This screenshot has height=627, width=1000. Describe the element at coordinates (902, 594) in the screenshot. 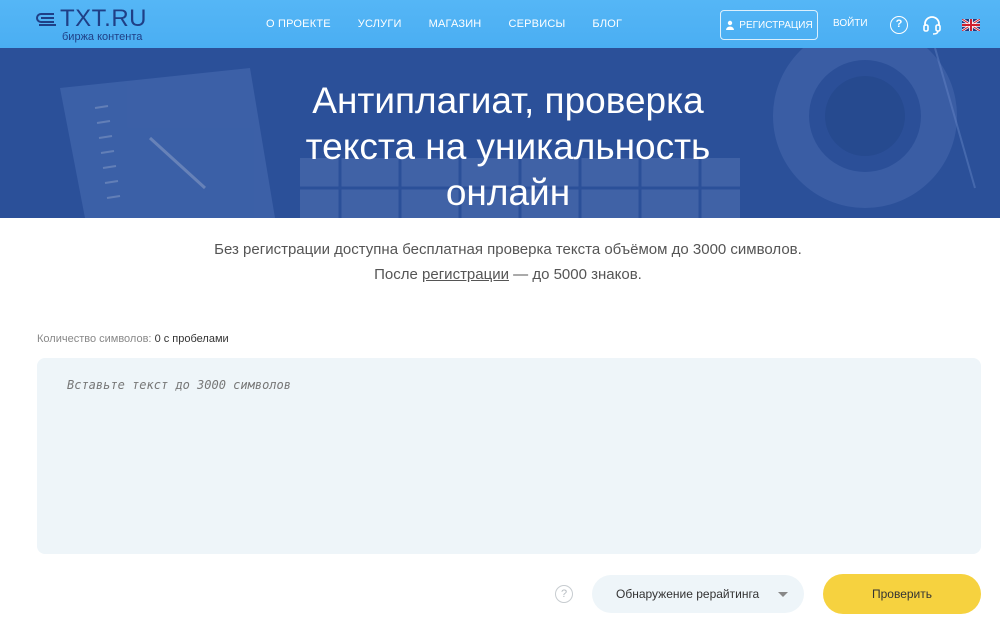

I see `check-button: Проверить` at that location.